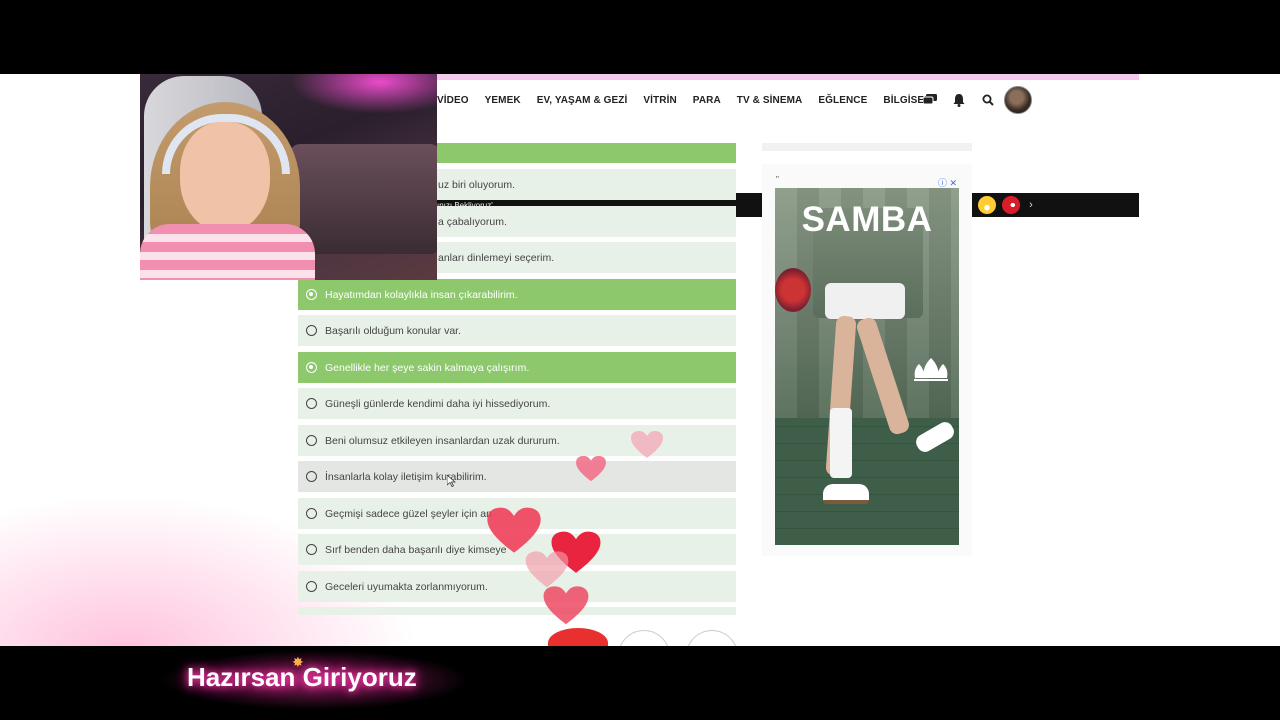 The height and width of the screenshot is (720, 1280). What do you see at coordinates (867, 366) in the screenshot?
I see `samba-ad: SAMBA` at bounding box center [867, 366].